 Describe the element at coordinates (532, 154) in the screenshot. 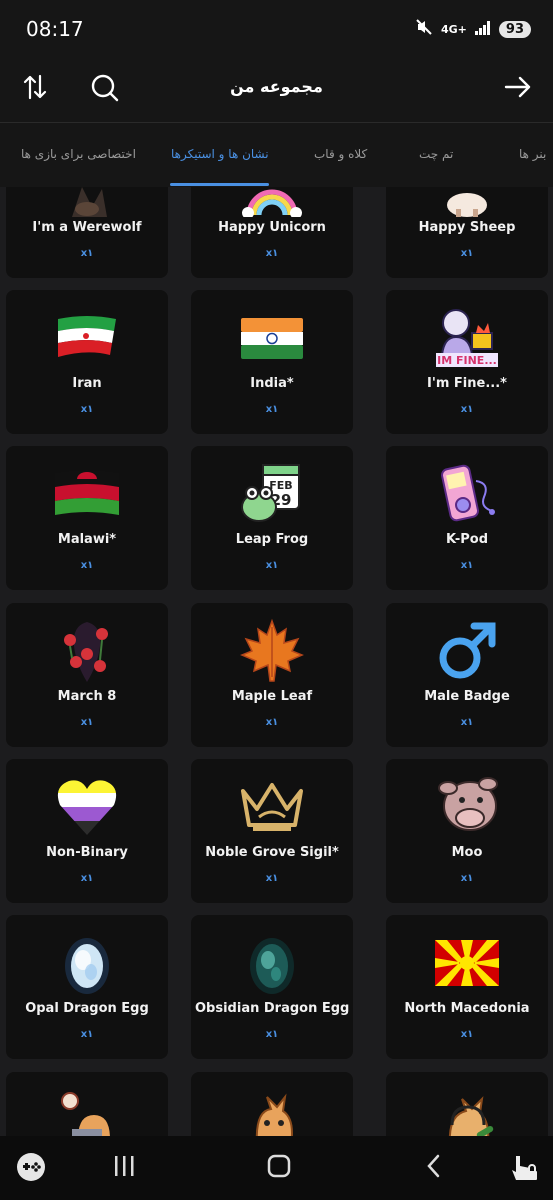

I see `tab-banners: بنر ها` at that location.